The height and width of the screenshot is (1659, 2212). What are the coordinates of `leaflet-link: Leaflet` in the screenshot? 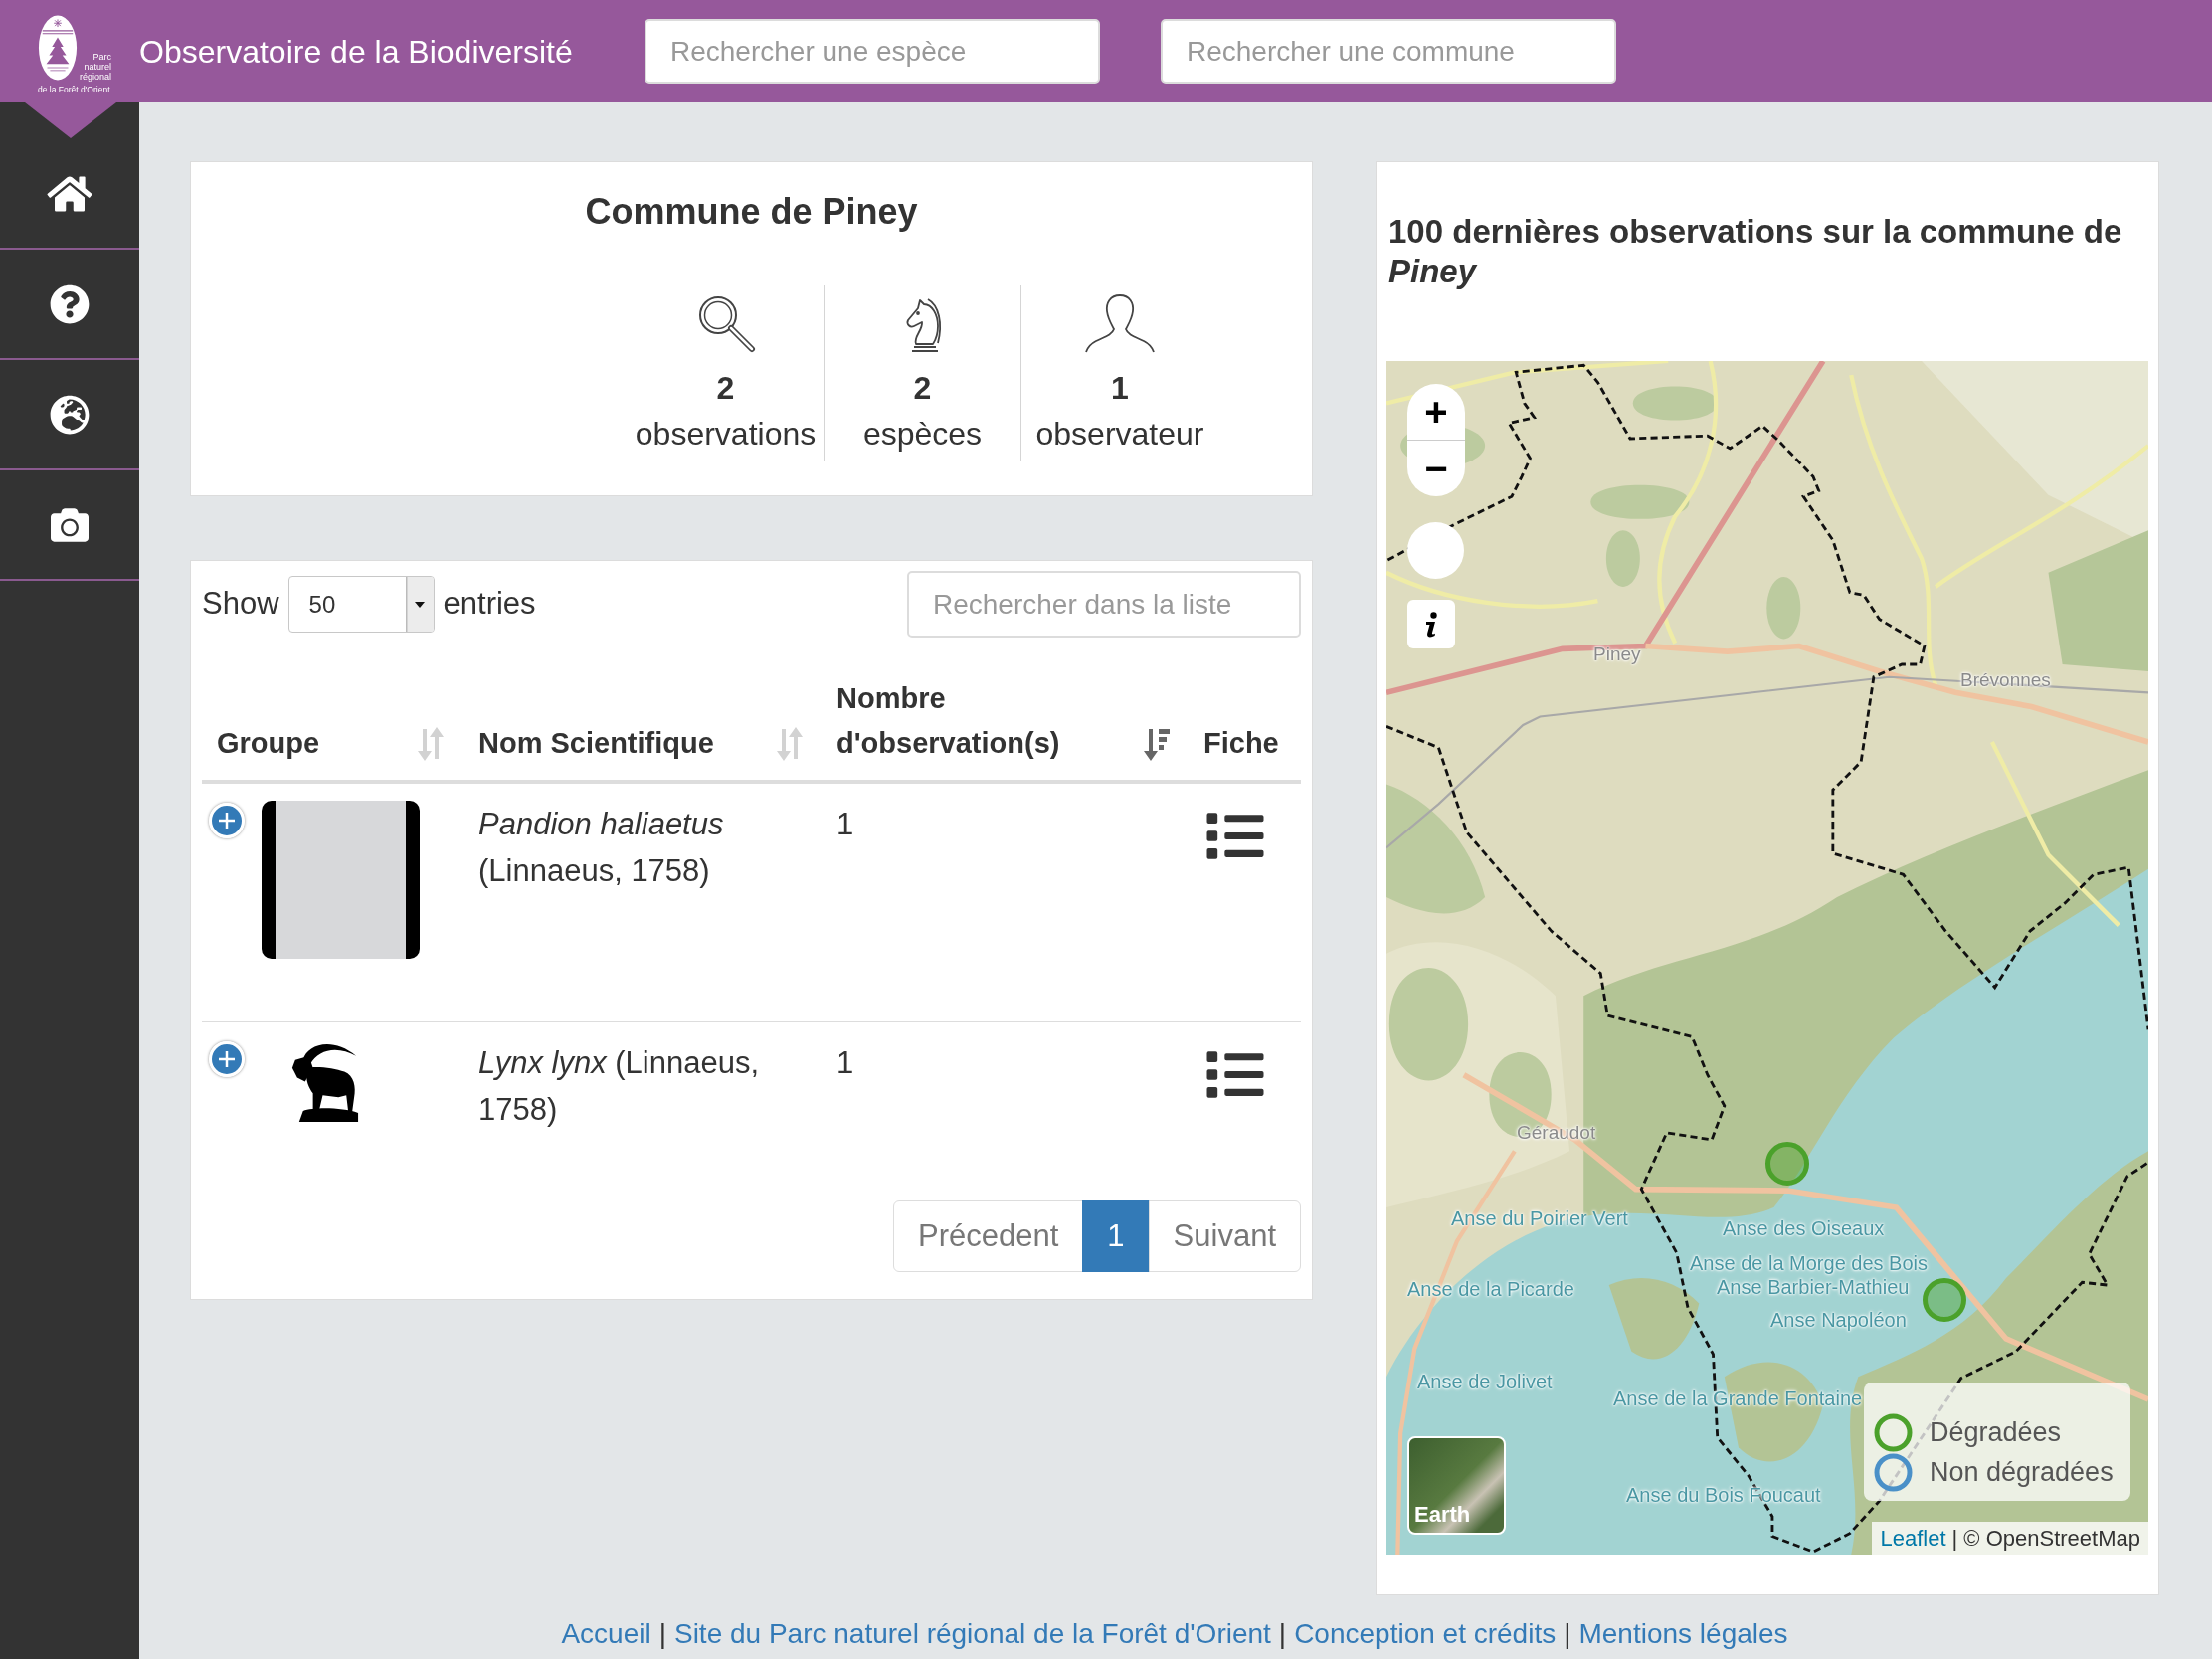 It's located at (1913, 1538).